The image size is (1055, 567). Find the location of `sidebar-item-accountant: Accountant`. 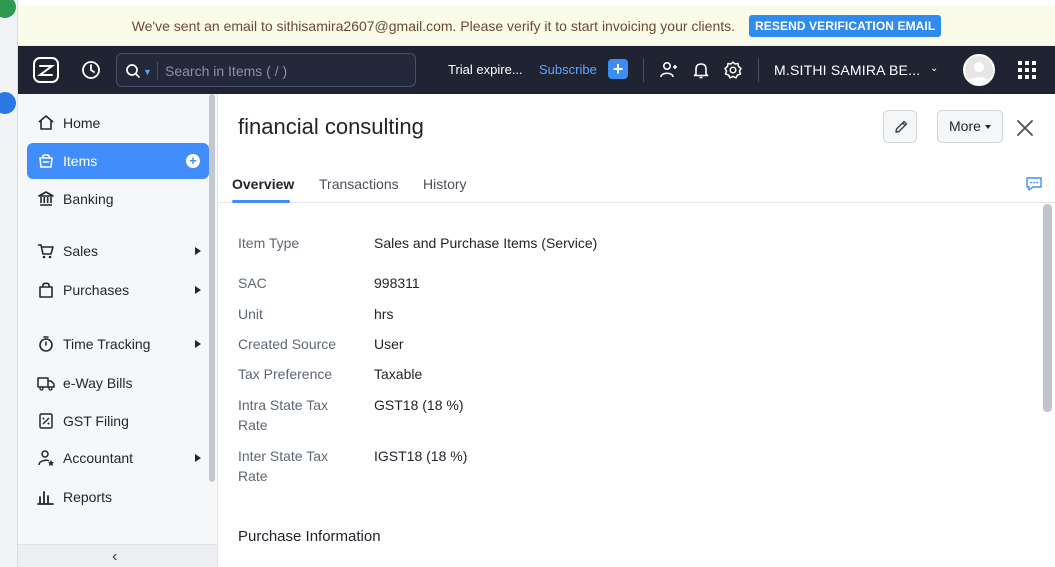

sidebar-item-accountant: Accountant is located at coordinates (118, 458).